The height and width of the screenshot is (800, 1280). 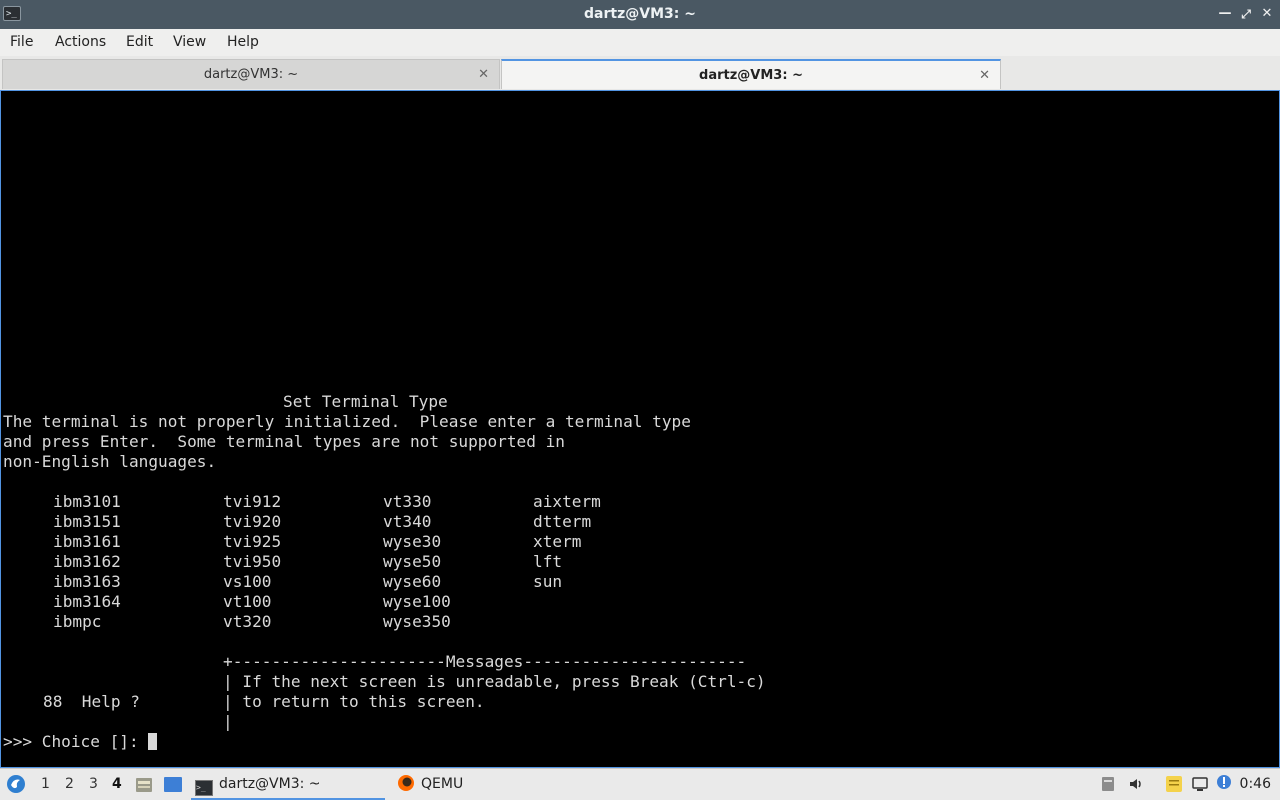 I want to click on terminal-type-option: vt330, so click(x=407, y=501).